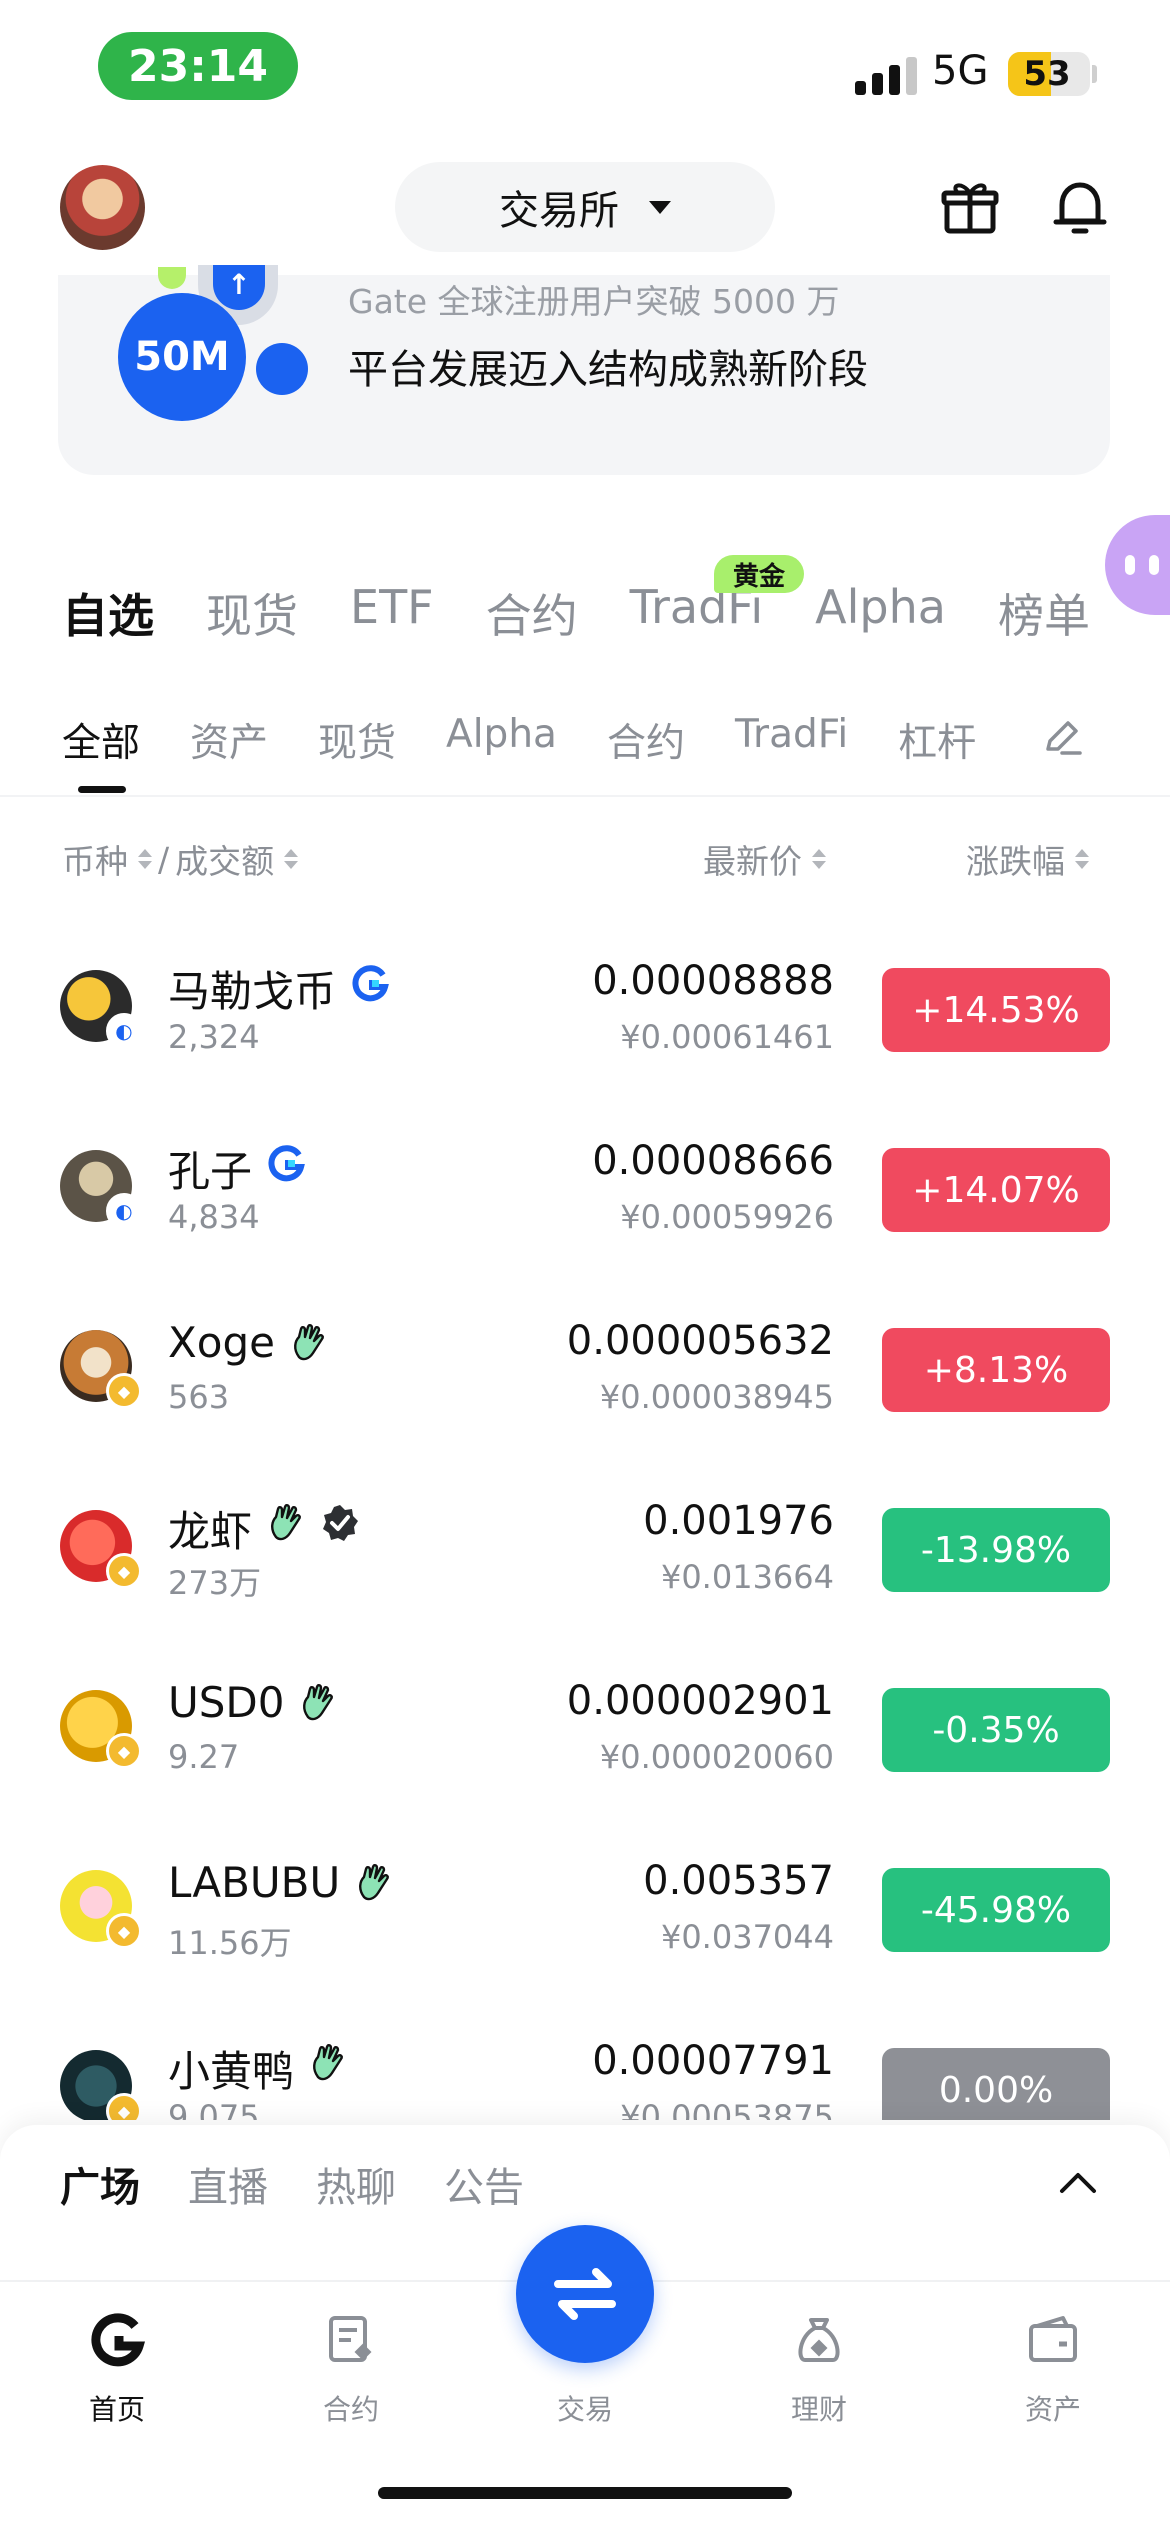  I want to click on change-badge: 0.00%, so click(996, 2084).